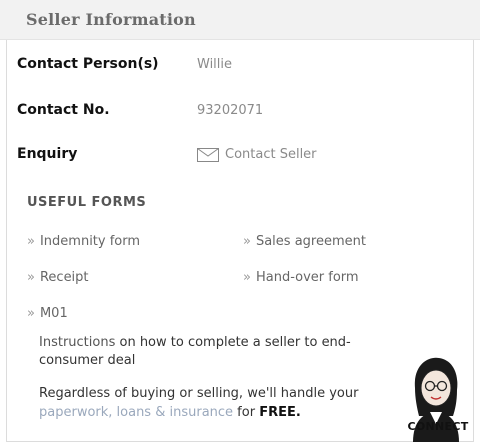  I want to click on sales-agreement-link: » Sales agreement, so click(304, 241).